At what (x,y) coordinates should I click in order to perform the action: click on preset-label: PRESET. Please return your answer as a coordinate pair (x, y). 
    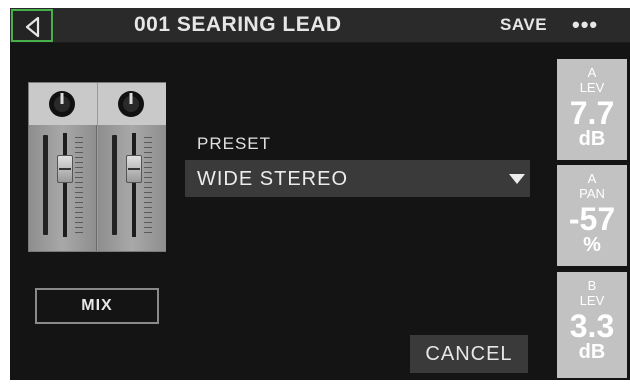
    Looking at the image, I should click on (234, 143).